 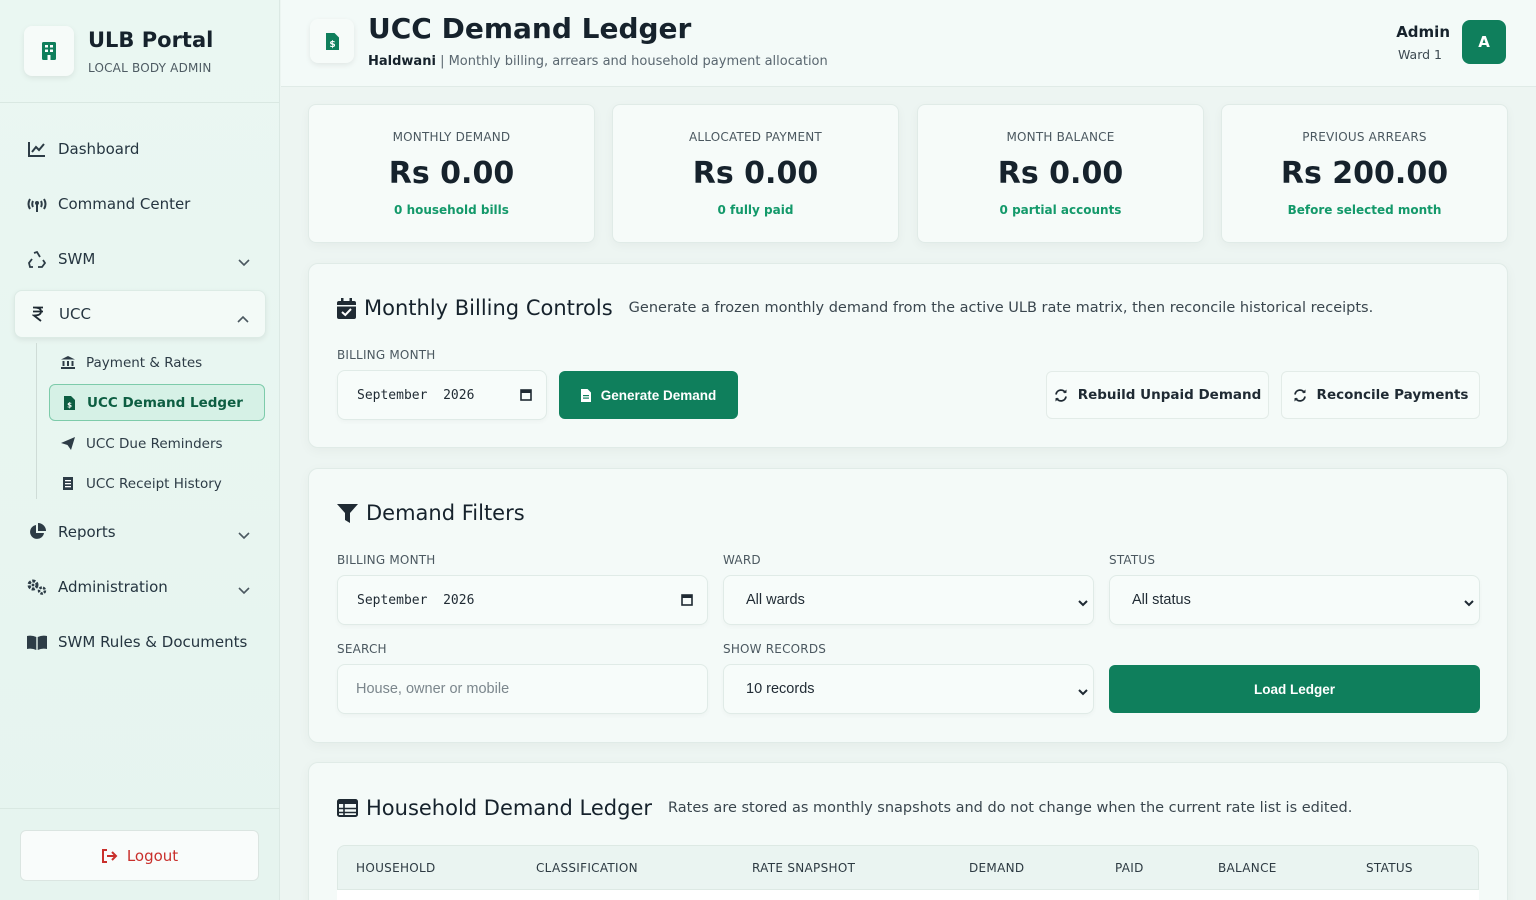 I want to click on nav-command-center: Command Center, so click(x=140, y=204).